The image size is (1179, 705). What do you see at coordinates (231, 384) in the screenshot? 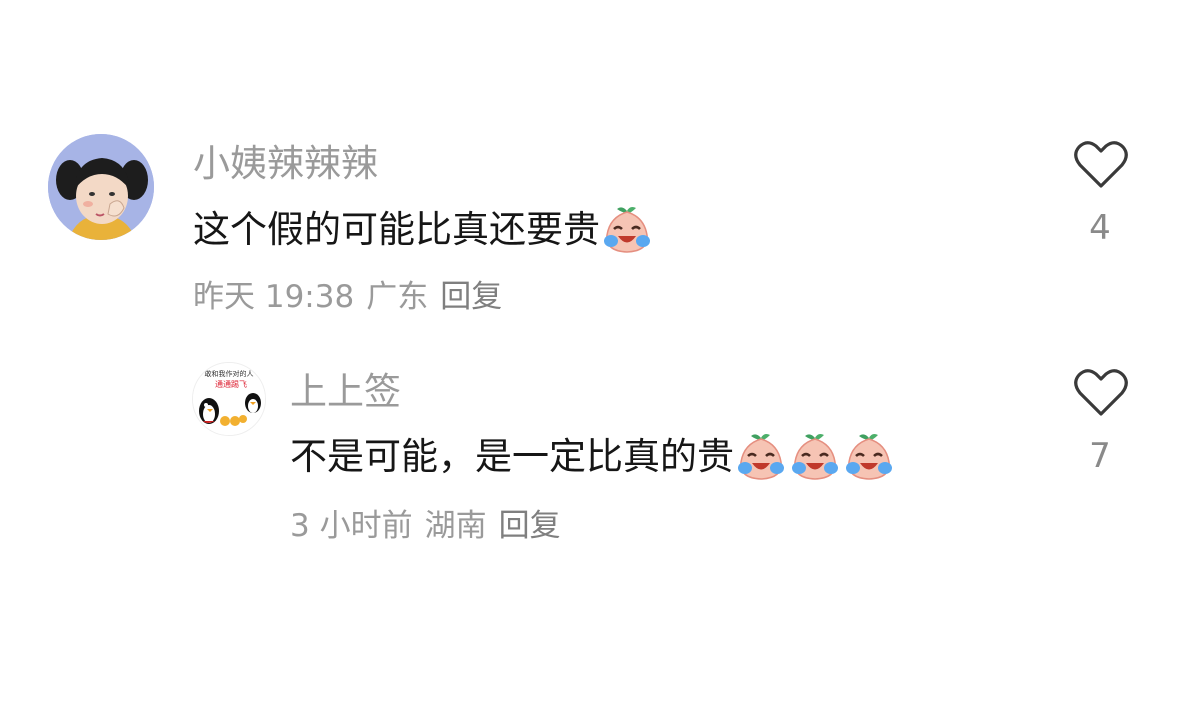
I see `avatar-caption-2: 通通踢飞` at bounding box center [231, 384].